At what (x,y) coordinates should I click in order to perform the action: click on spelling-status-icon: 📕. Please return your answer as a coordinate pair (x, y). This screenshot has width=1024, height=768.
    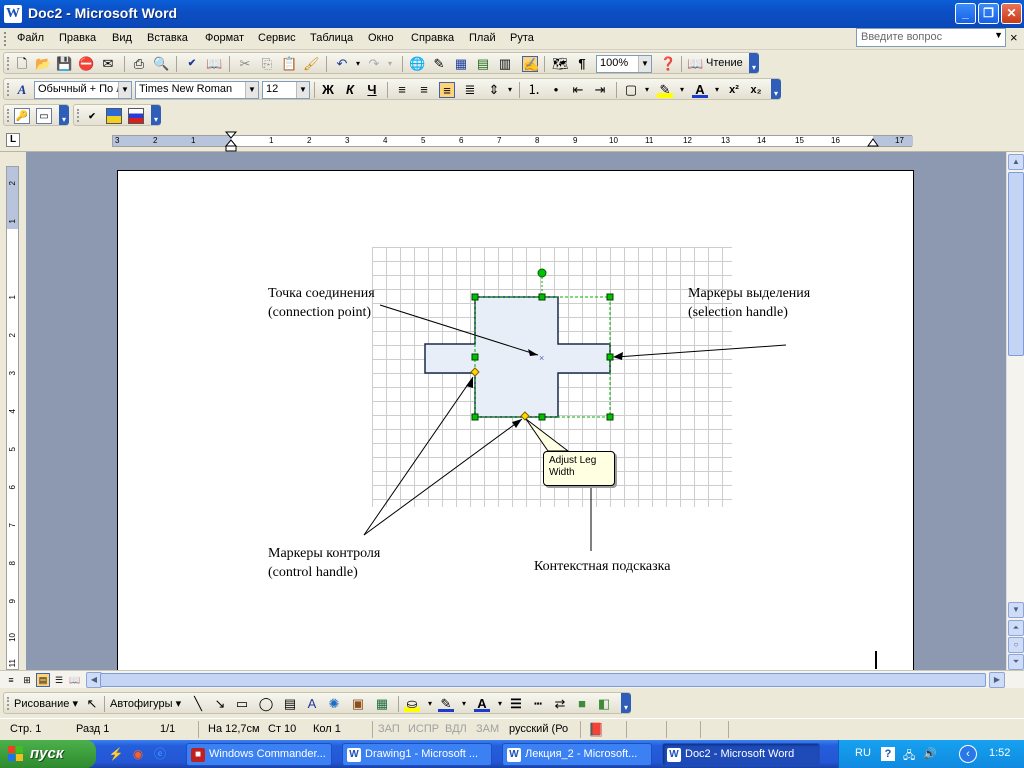
    Looking at the image, I should click on (596, 730).